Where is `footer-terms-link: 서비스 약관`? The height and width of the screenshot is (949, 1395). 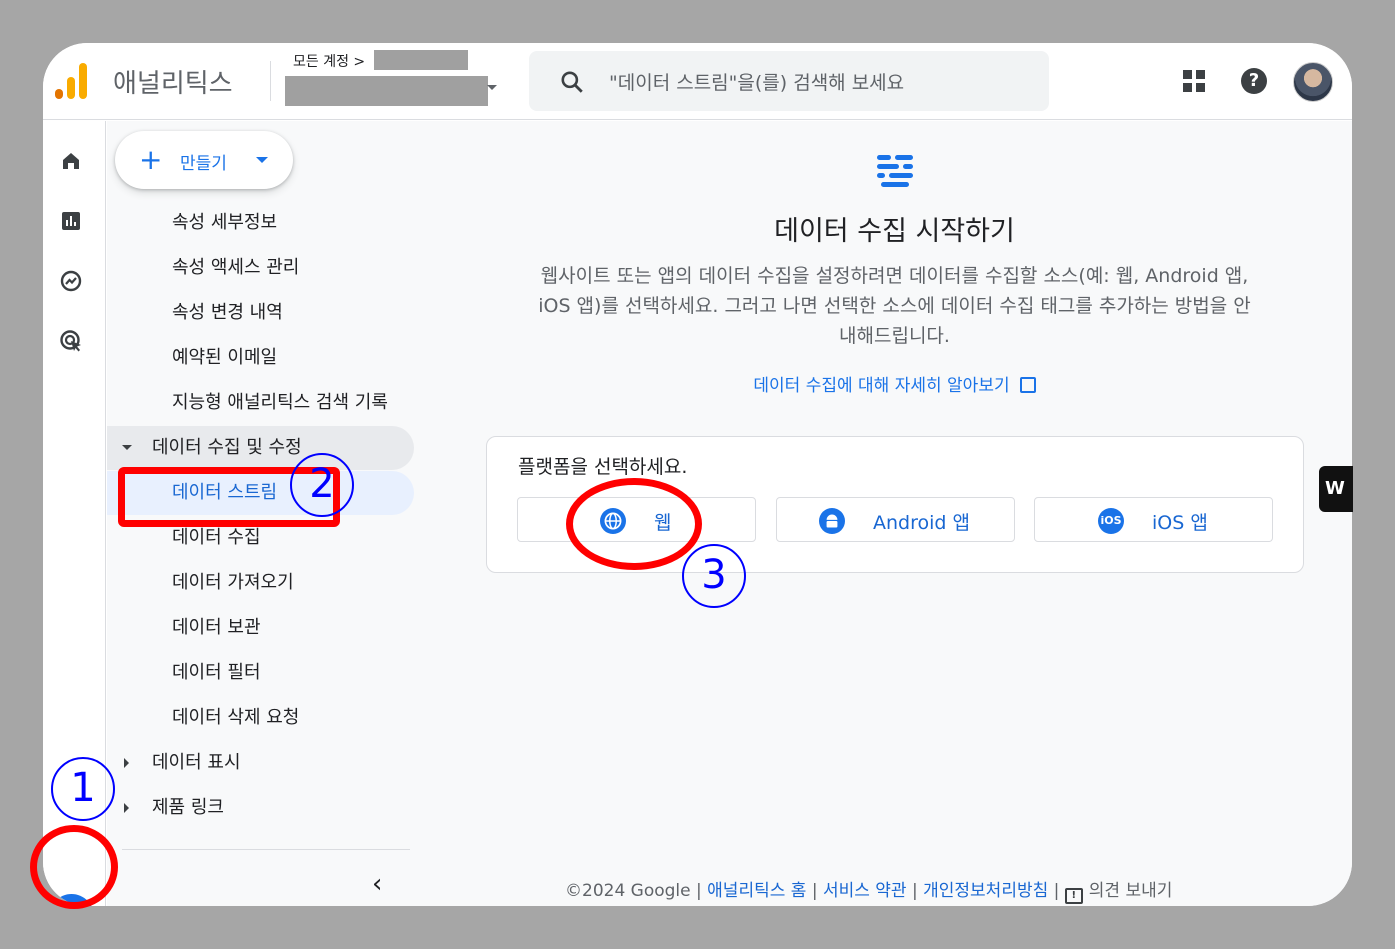 footer-terms-link: 서비스 약관 is located at coordinates (865, 891).